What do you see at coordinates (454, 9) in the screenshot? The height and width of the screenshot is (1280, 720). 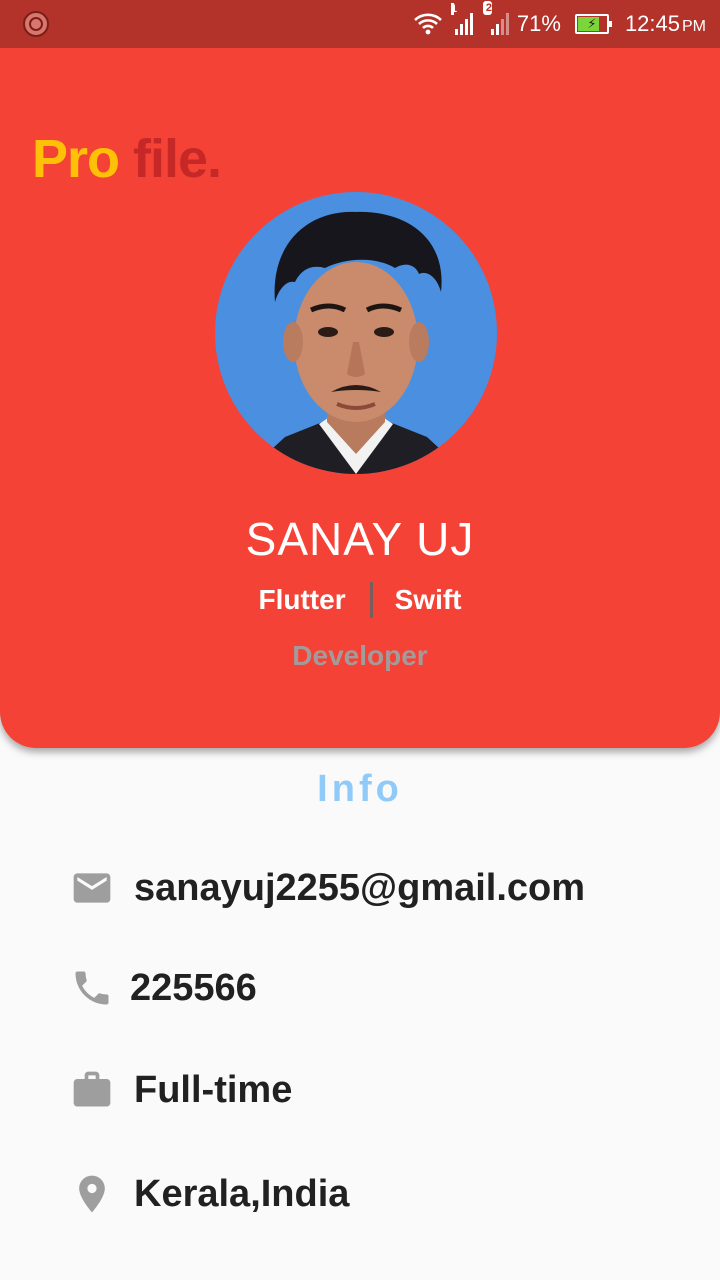 I see `sim1-label: 1` at bounding box center [454, 9].